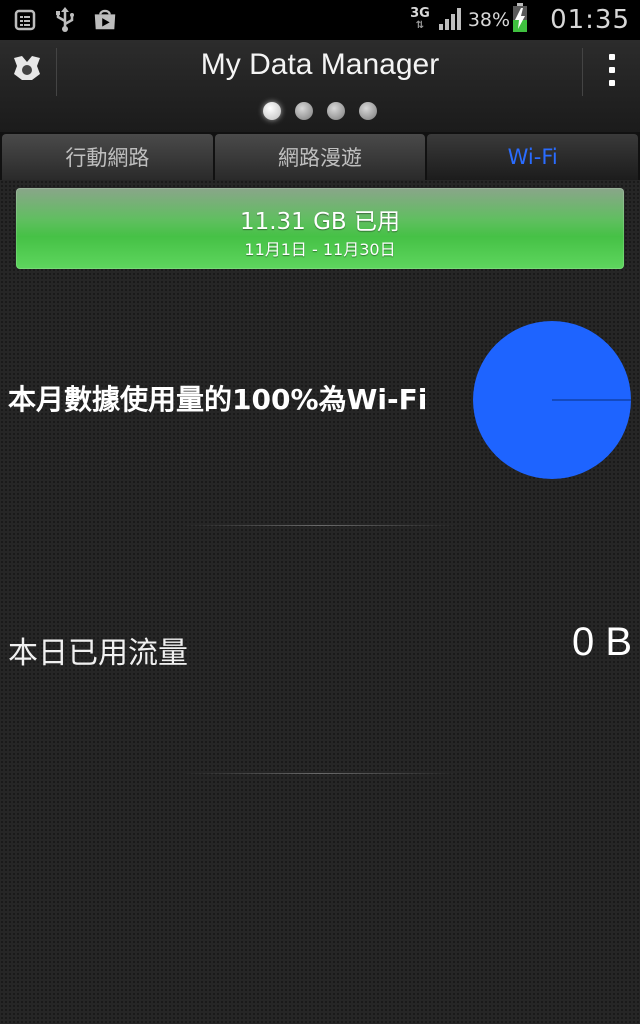 The image size is (640, 1024). Describe the element at coordinates (65, 20) in the screenshot. I see `usb-icon` at that location.